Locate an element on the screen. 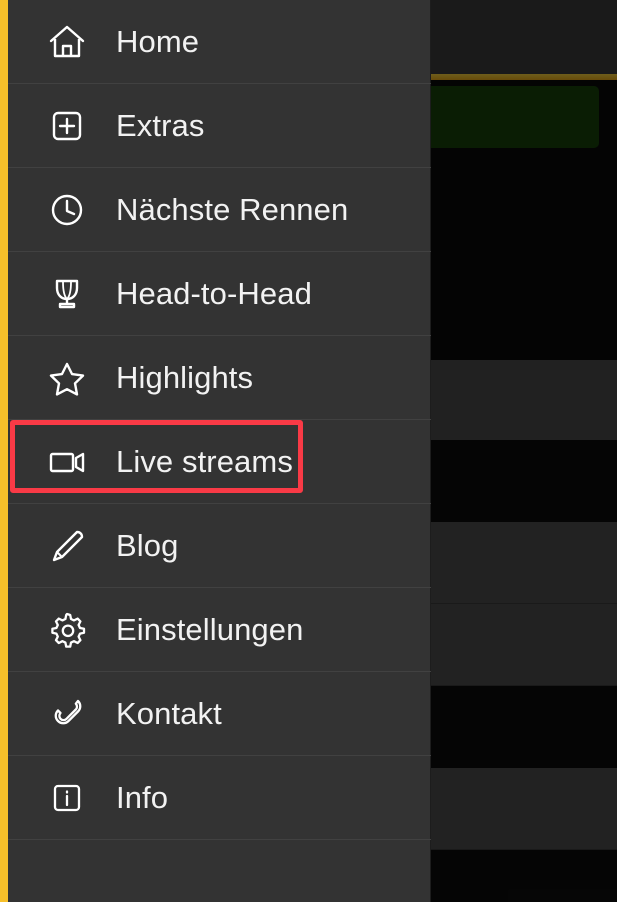  sidebar-item-label: Home is located at coordinates (158, 41).